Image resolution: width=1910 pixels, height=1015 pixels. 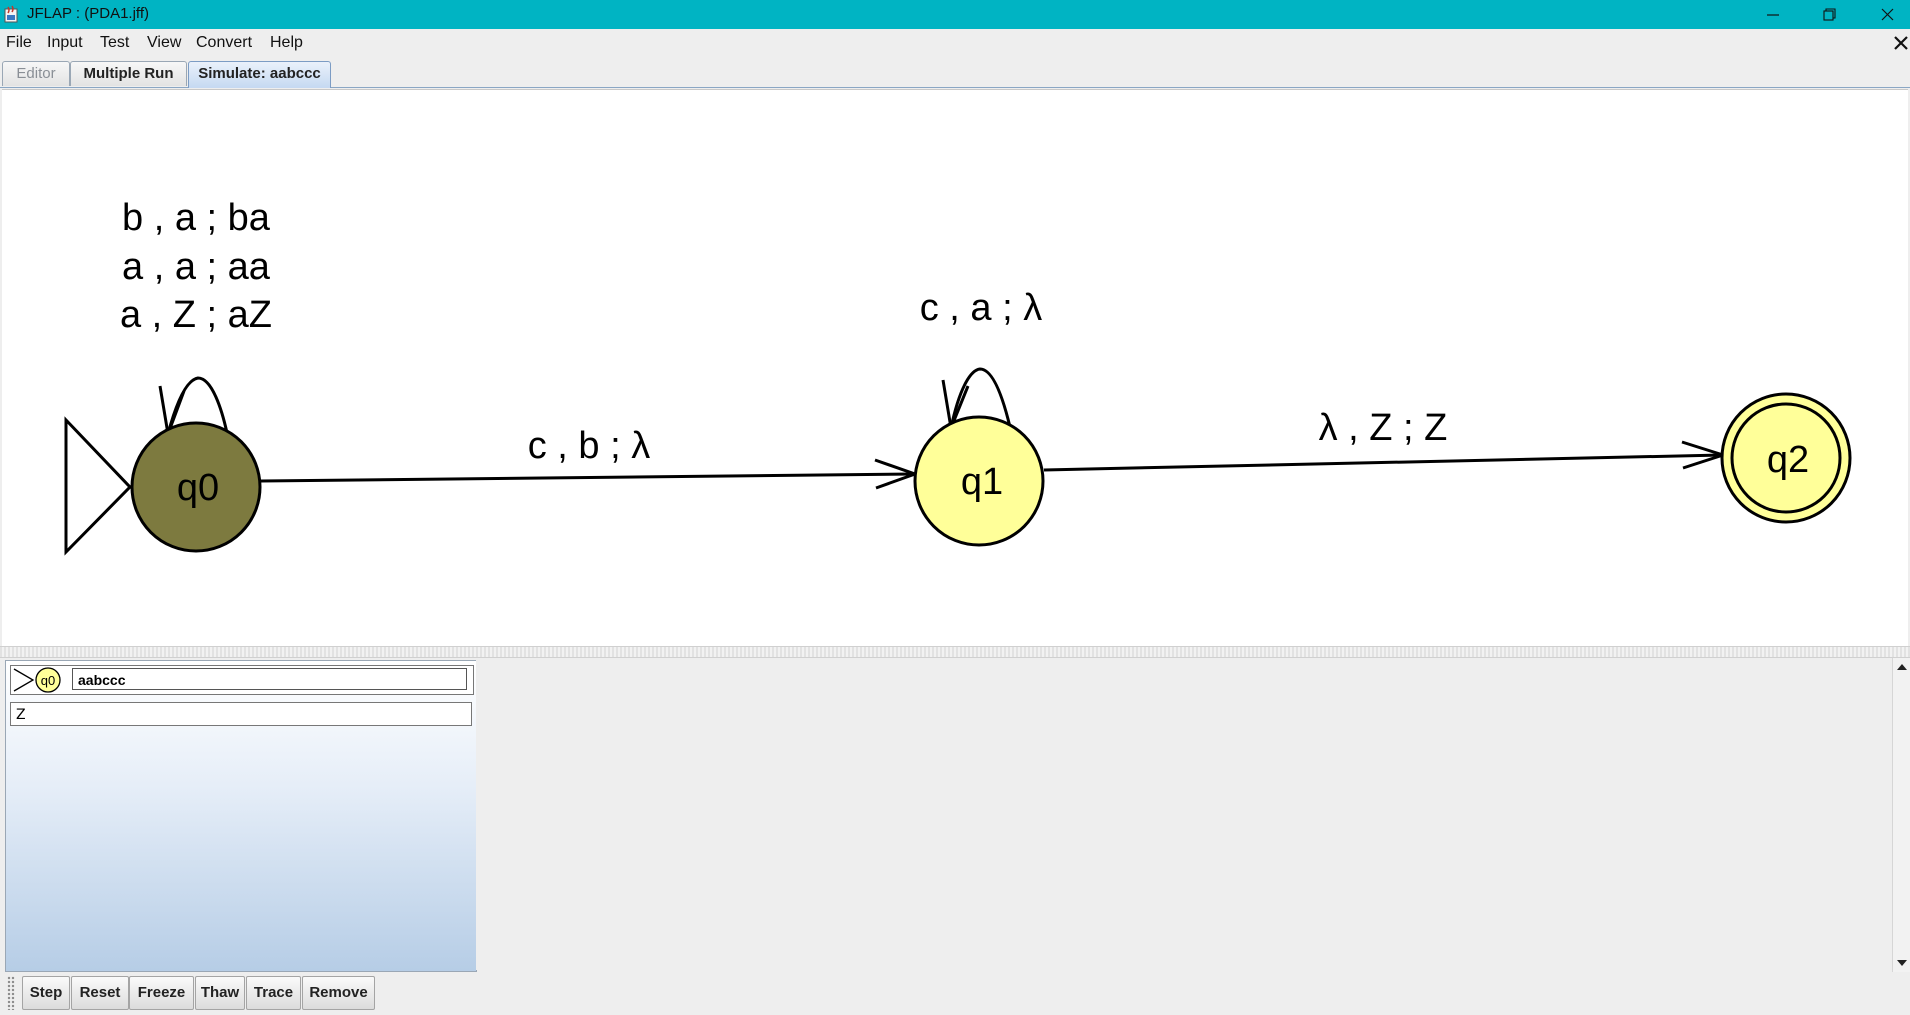 I want to click on config-state-label: q0, so click(x=48, y=680).